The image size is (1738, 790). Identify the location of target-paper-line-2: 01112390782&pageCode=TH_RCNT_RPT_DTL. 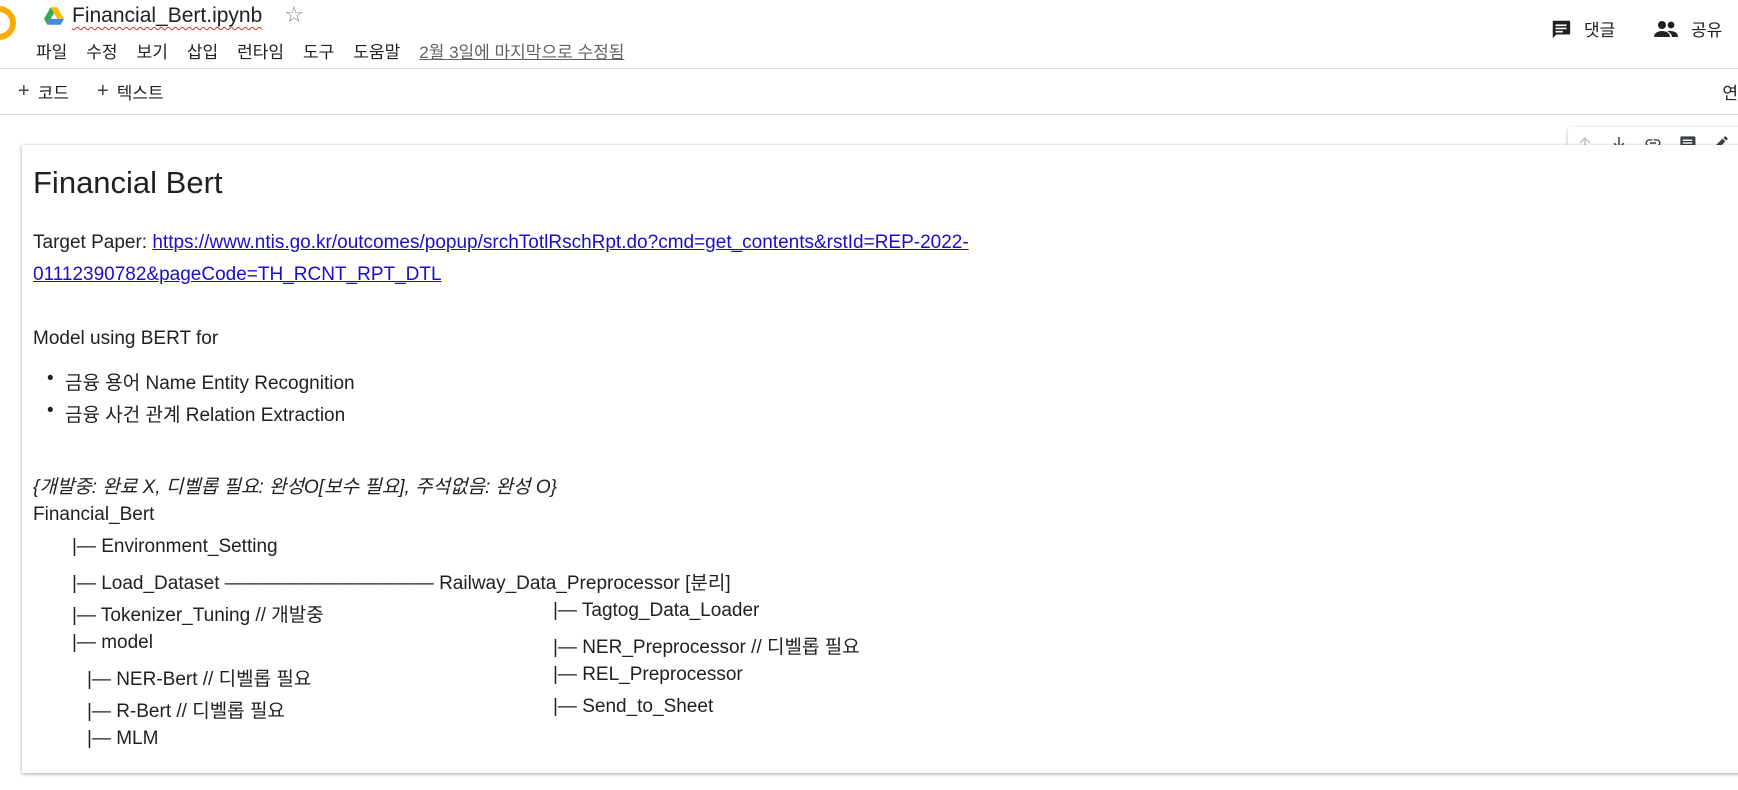
(237, 275).